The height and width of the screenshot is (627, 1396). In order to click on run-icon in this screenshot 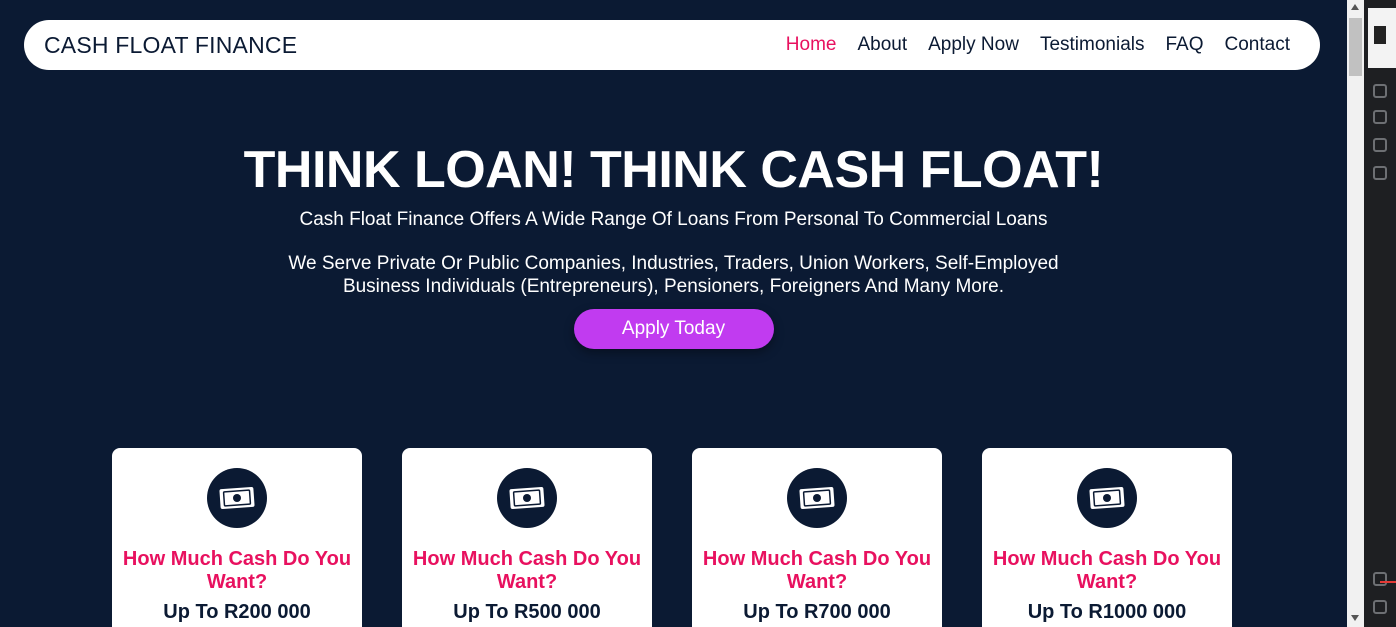, I will do `click(1380, 145)`.